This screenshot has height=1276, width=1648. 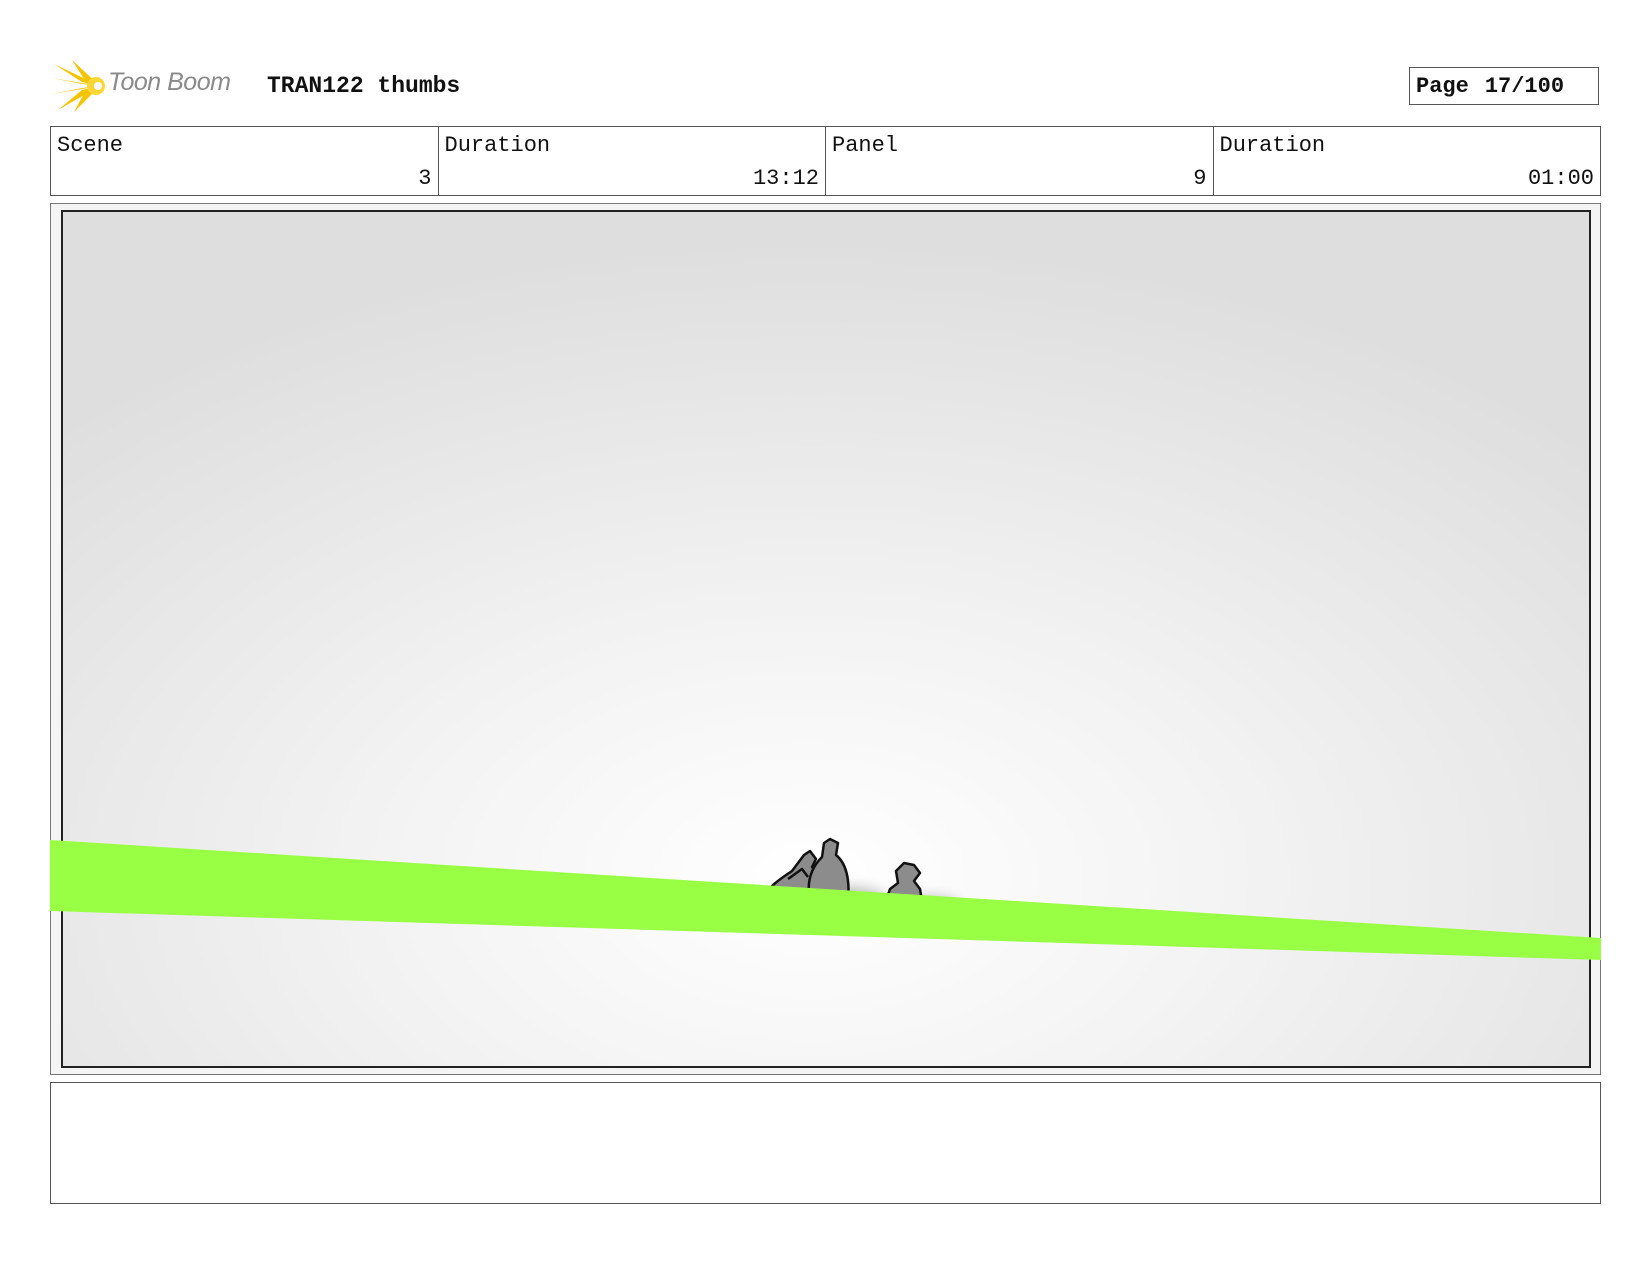 I want to click on panel-duration-label: Duration, so click(x=1272, y=145).